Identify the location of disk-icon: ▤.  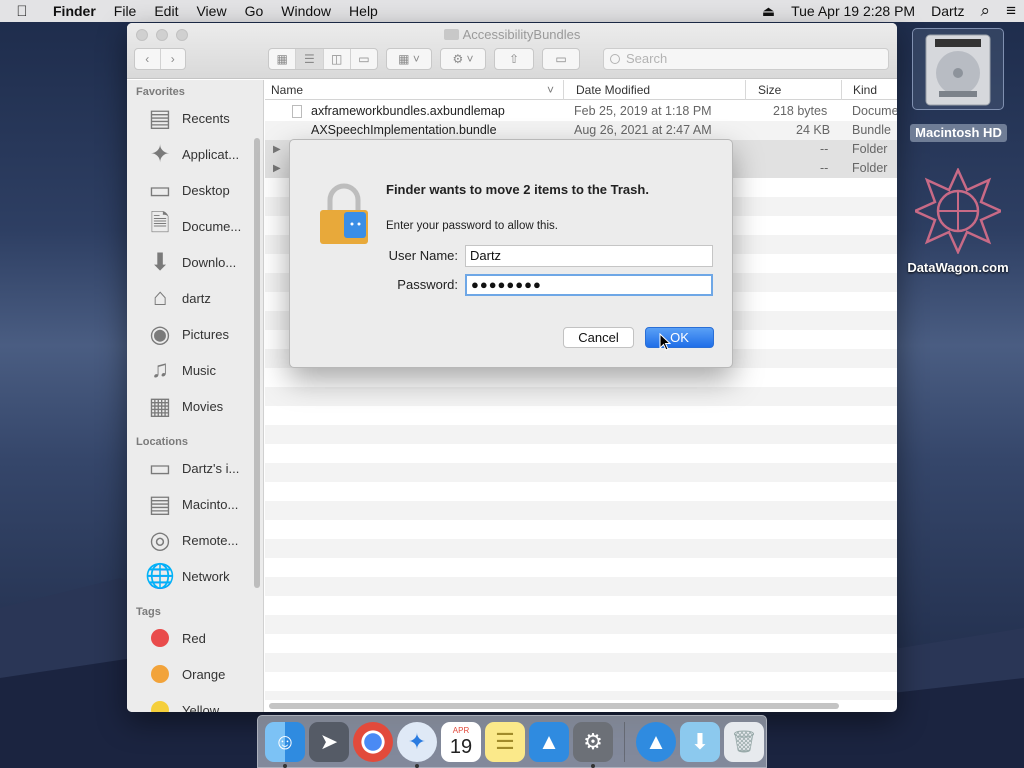
(160, 504).